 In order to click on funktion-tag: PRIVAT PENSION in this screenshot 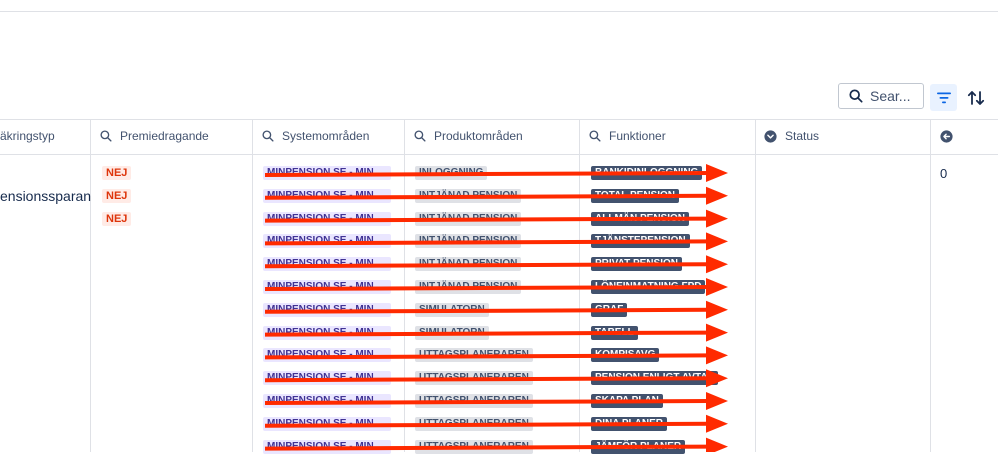, I will do `click(636, 264)`.